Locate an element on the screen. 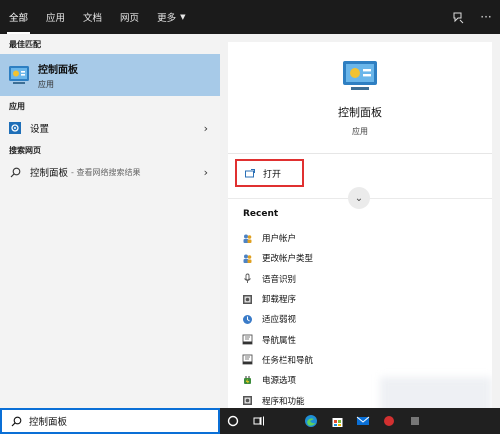 Image resolution: width=500 pixels, height=434 pixels. recent-label: 适应弱视 is located at coordinates (279, 320).